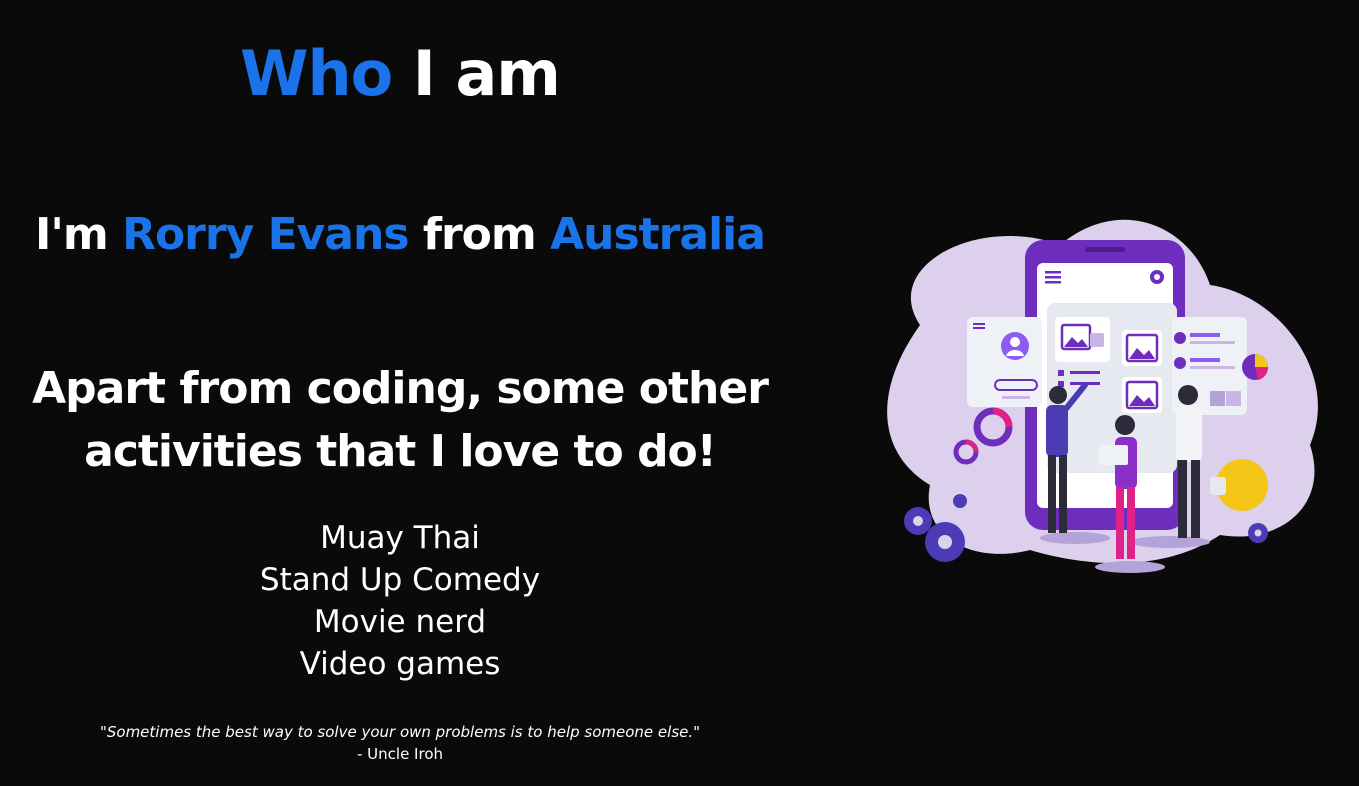 The width and height of the screenshot is (1359, 786). I want to click on phone-speaker, so click(1105, 249).